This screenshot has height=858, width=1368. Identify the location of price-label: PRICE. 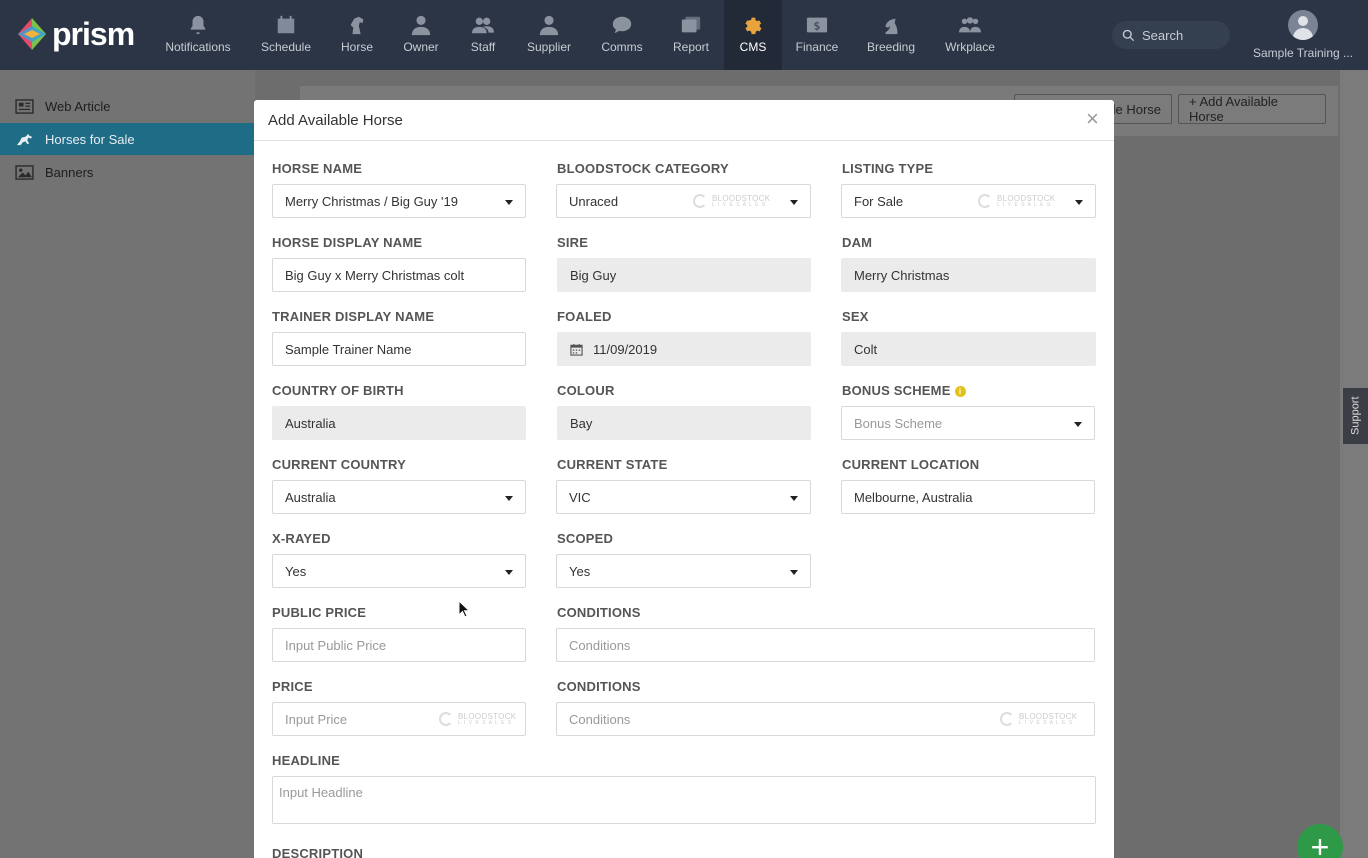
(292, 686).